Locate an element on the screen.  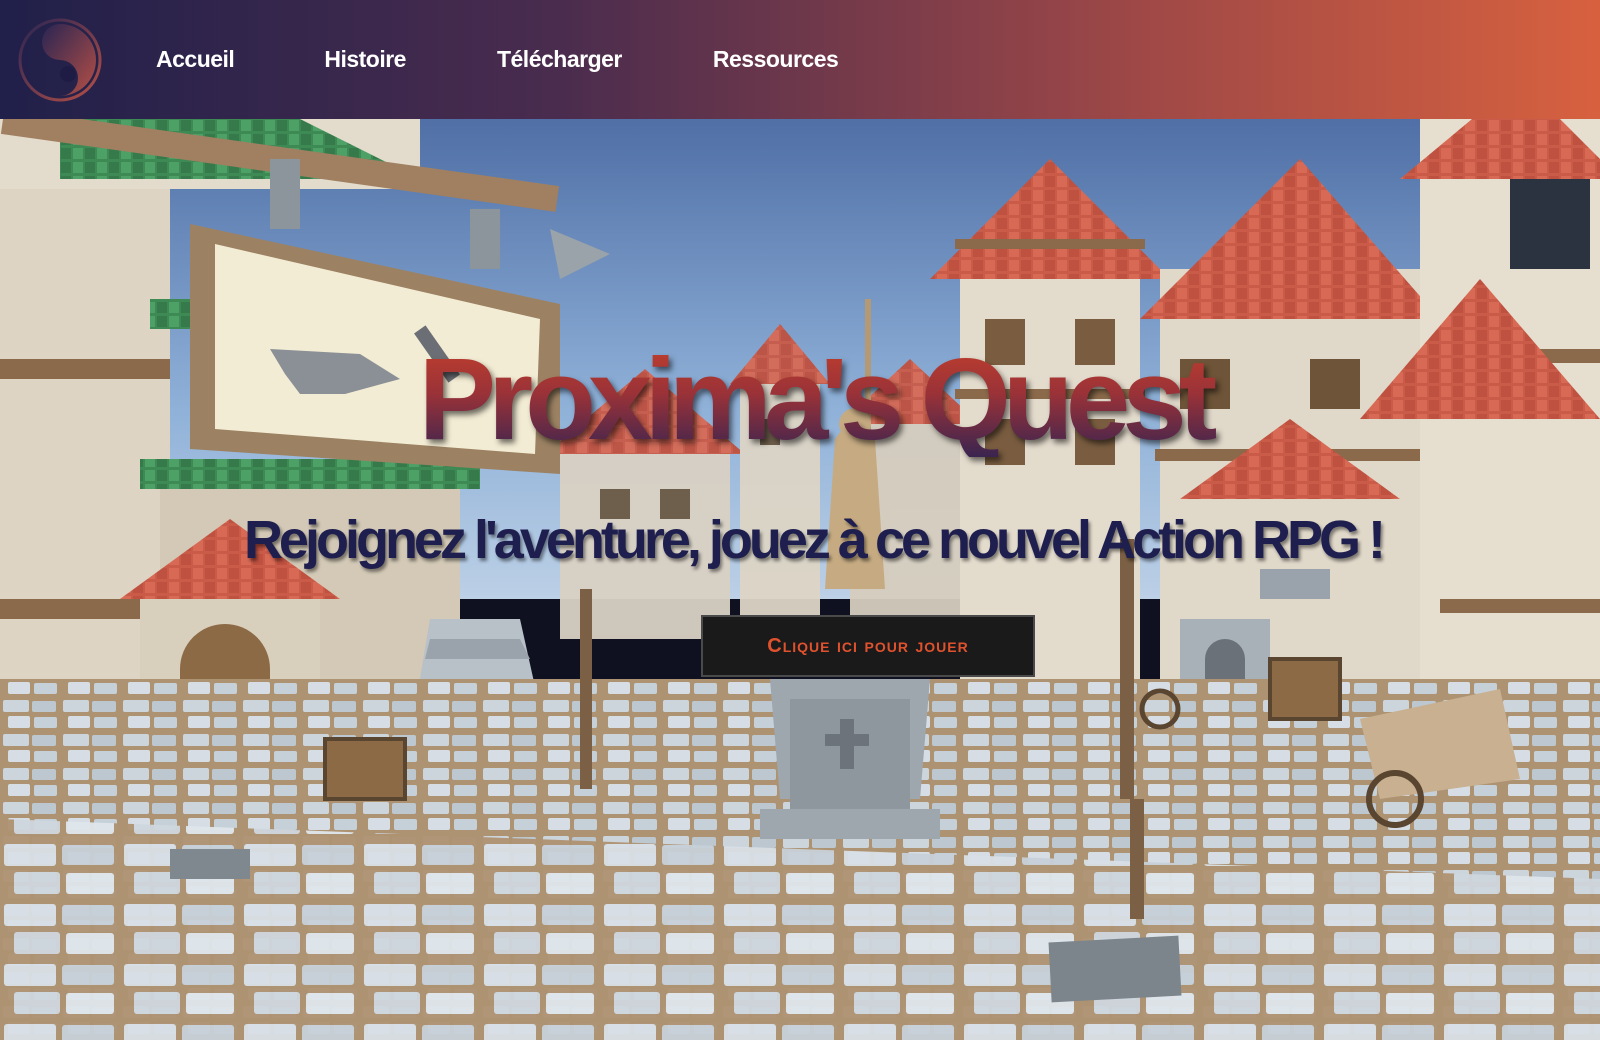
nav-link-ressources: Ressources is located at coordinates (776, 59).